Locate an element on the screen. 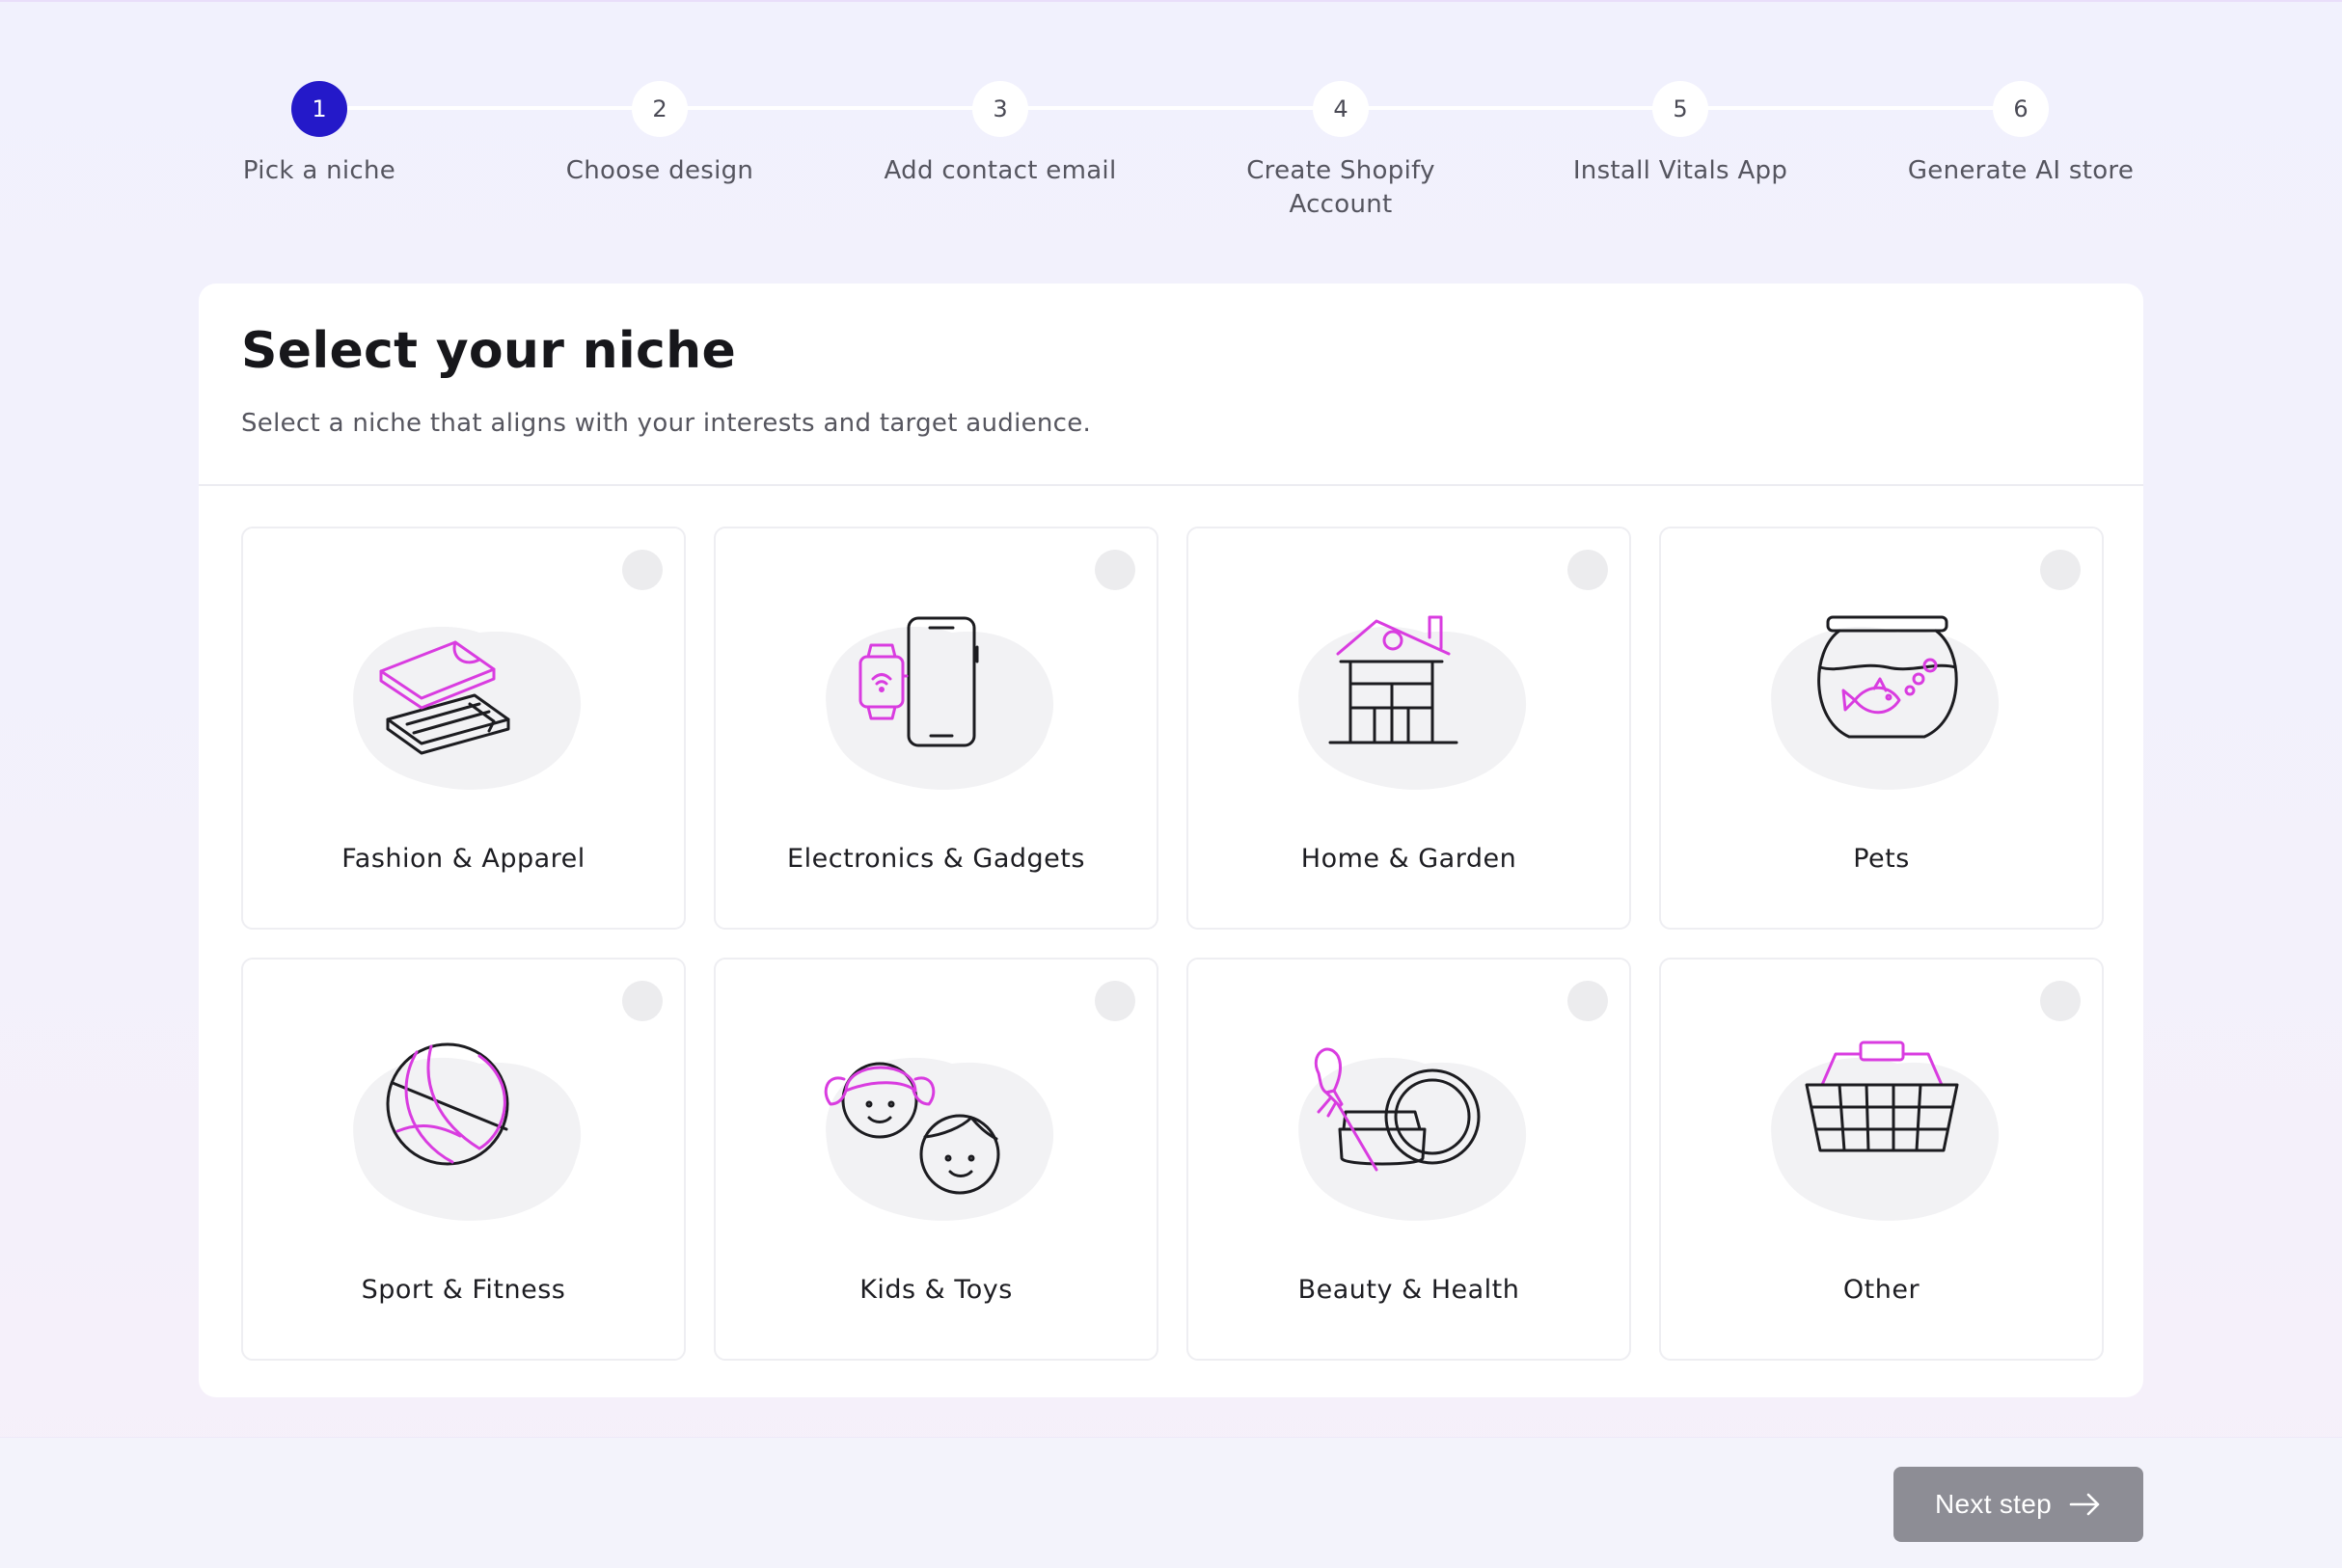 This screenshot has width=2342, height=1568. step-pick-niche: 1 Pick a niche is located at coordinates (319, 135).